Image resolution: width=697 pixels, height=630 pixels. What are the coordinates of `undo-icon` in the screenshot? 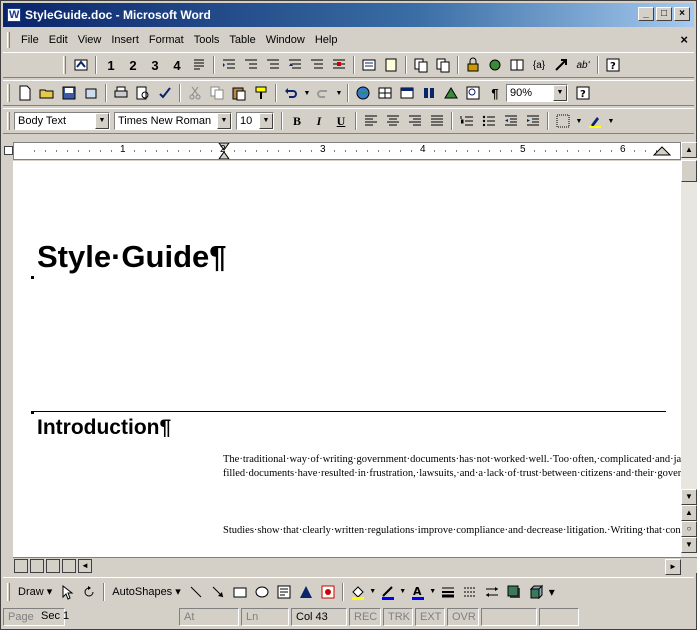 It's located at (291, 93).